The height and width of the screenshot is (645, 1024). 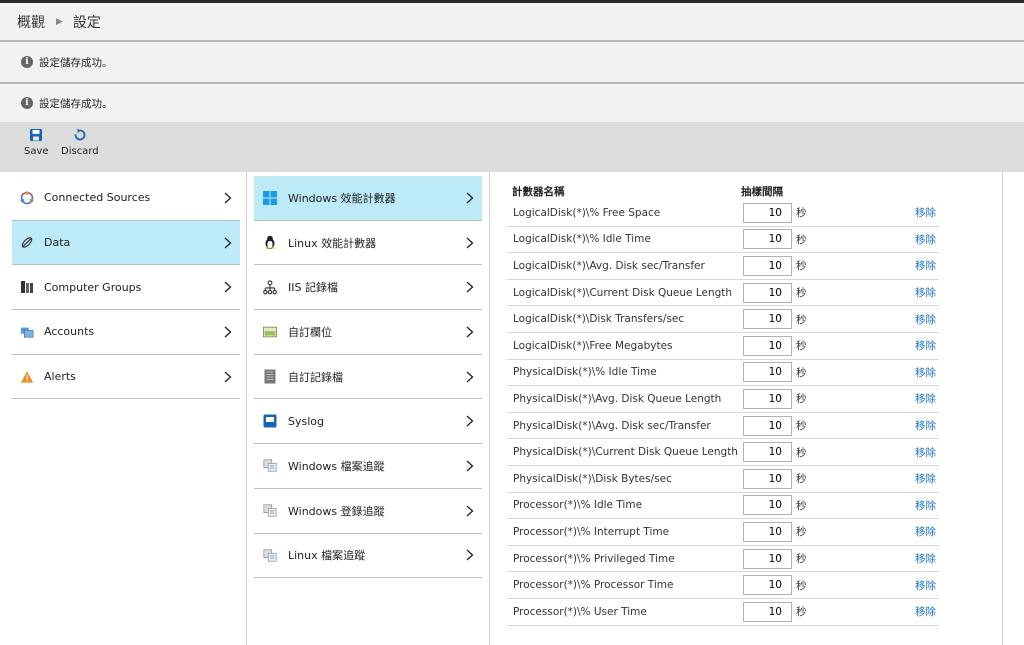 I want to click on notification-bar: i 設定儲存成功。, so click(x=512, y=103).